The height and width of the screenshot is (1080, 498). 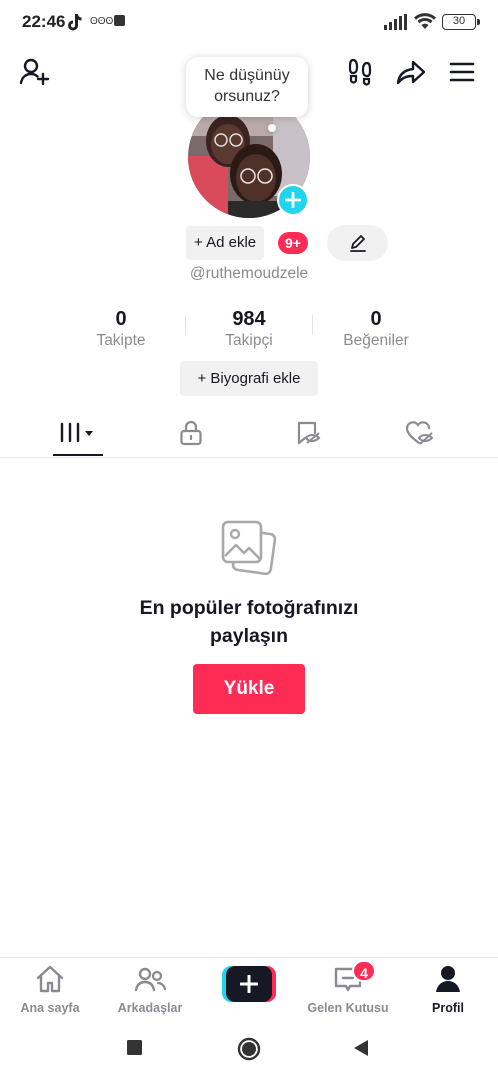 I want to click on footprints-icon, so click(x=360, y=72).